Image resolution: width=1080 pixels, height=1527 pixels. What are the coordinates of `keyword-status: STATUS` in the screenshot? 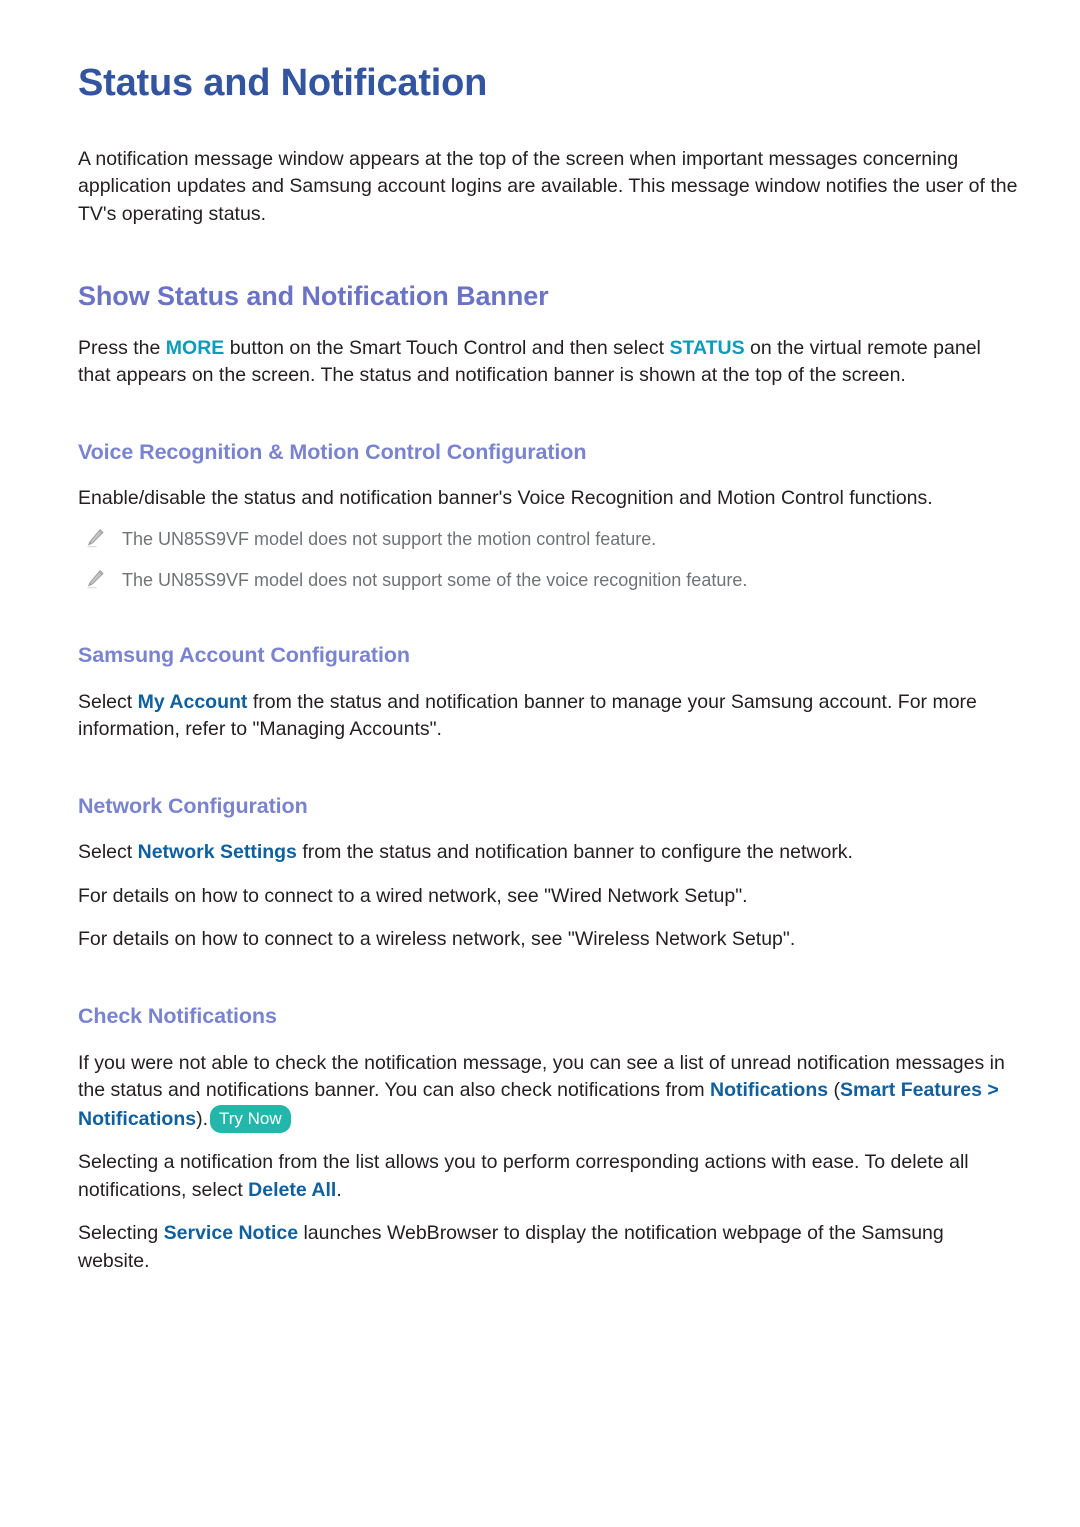 It's located at (706, 348).